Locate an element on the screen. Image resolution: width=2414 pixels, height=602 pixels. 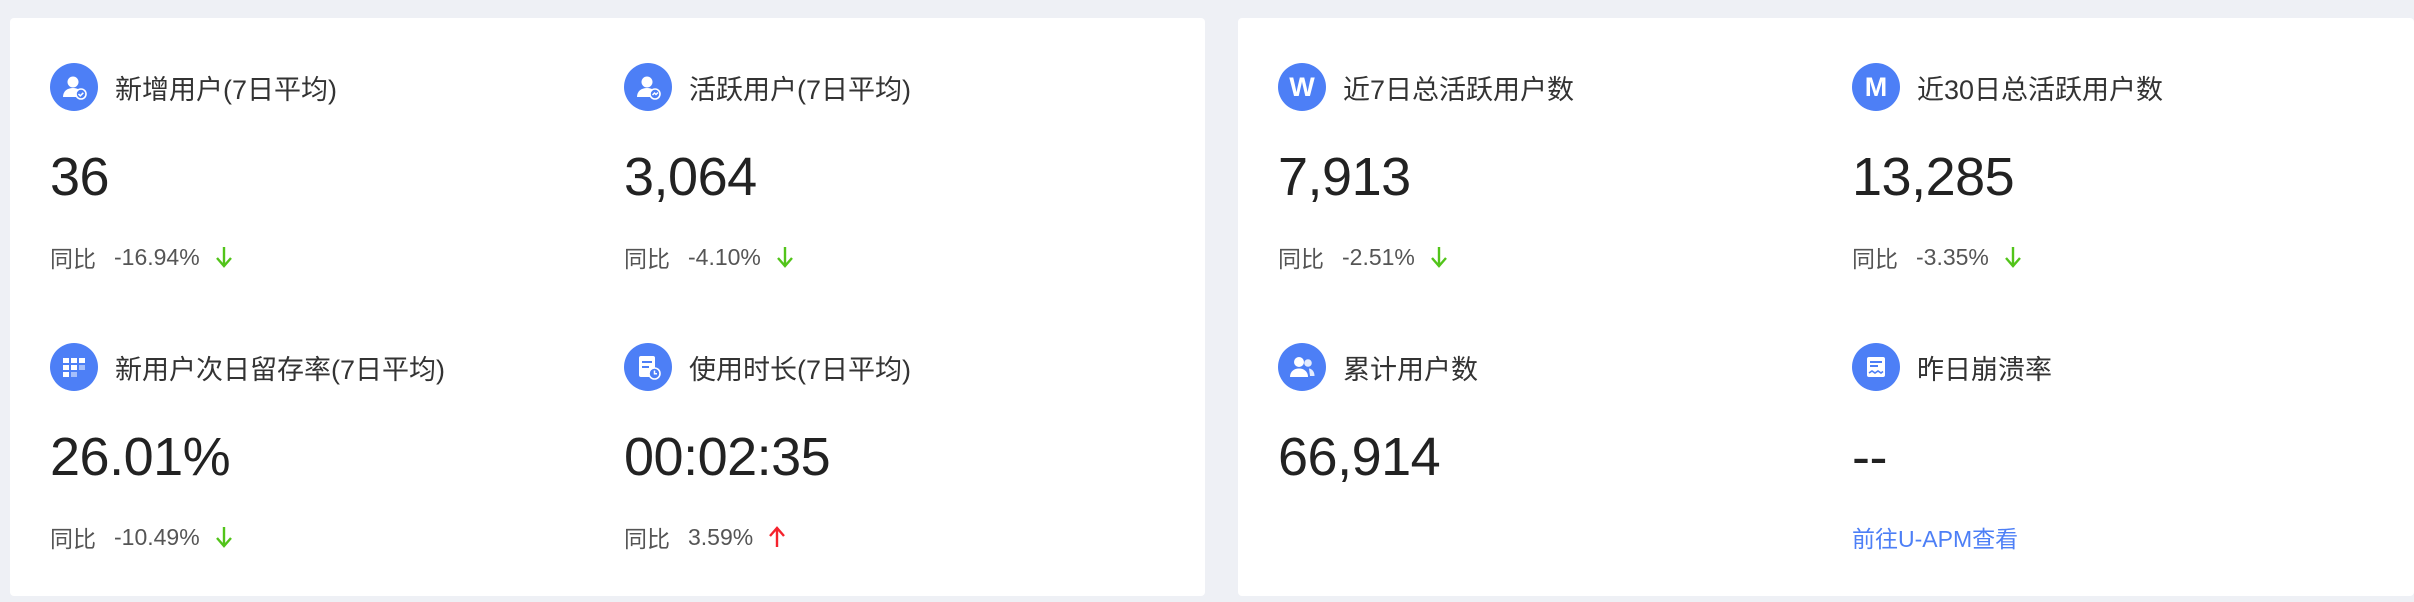
metric-compare: 同比 3.59% is located at coordinates (705, 537).